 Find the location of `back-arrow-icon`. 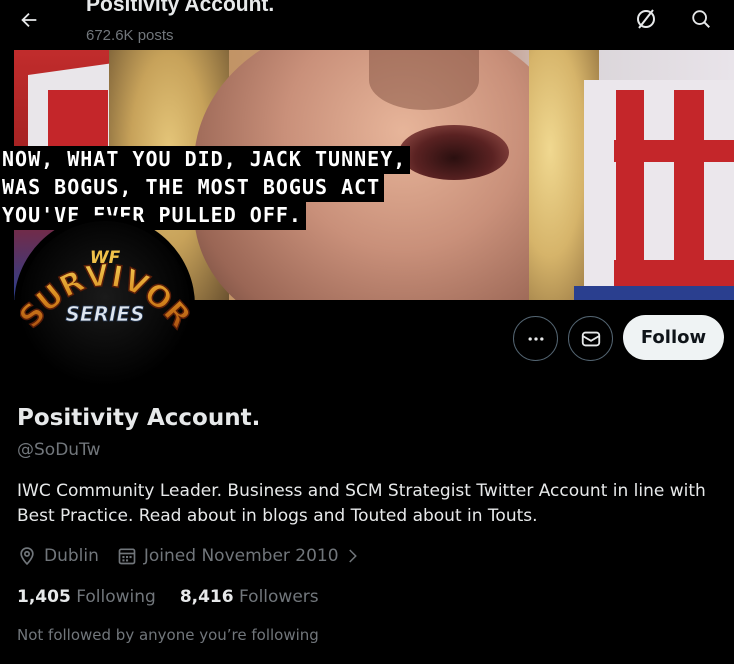

back-arrow-icon is located at coordinates (29, 20).